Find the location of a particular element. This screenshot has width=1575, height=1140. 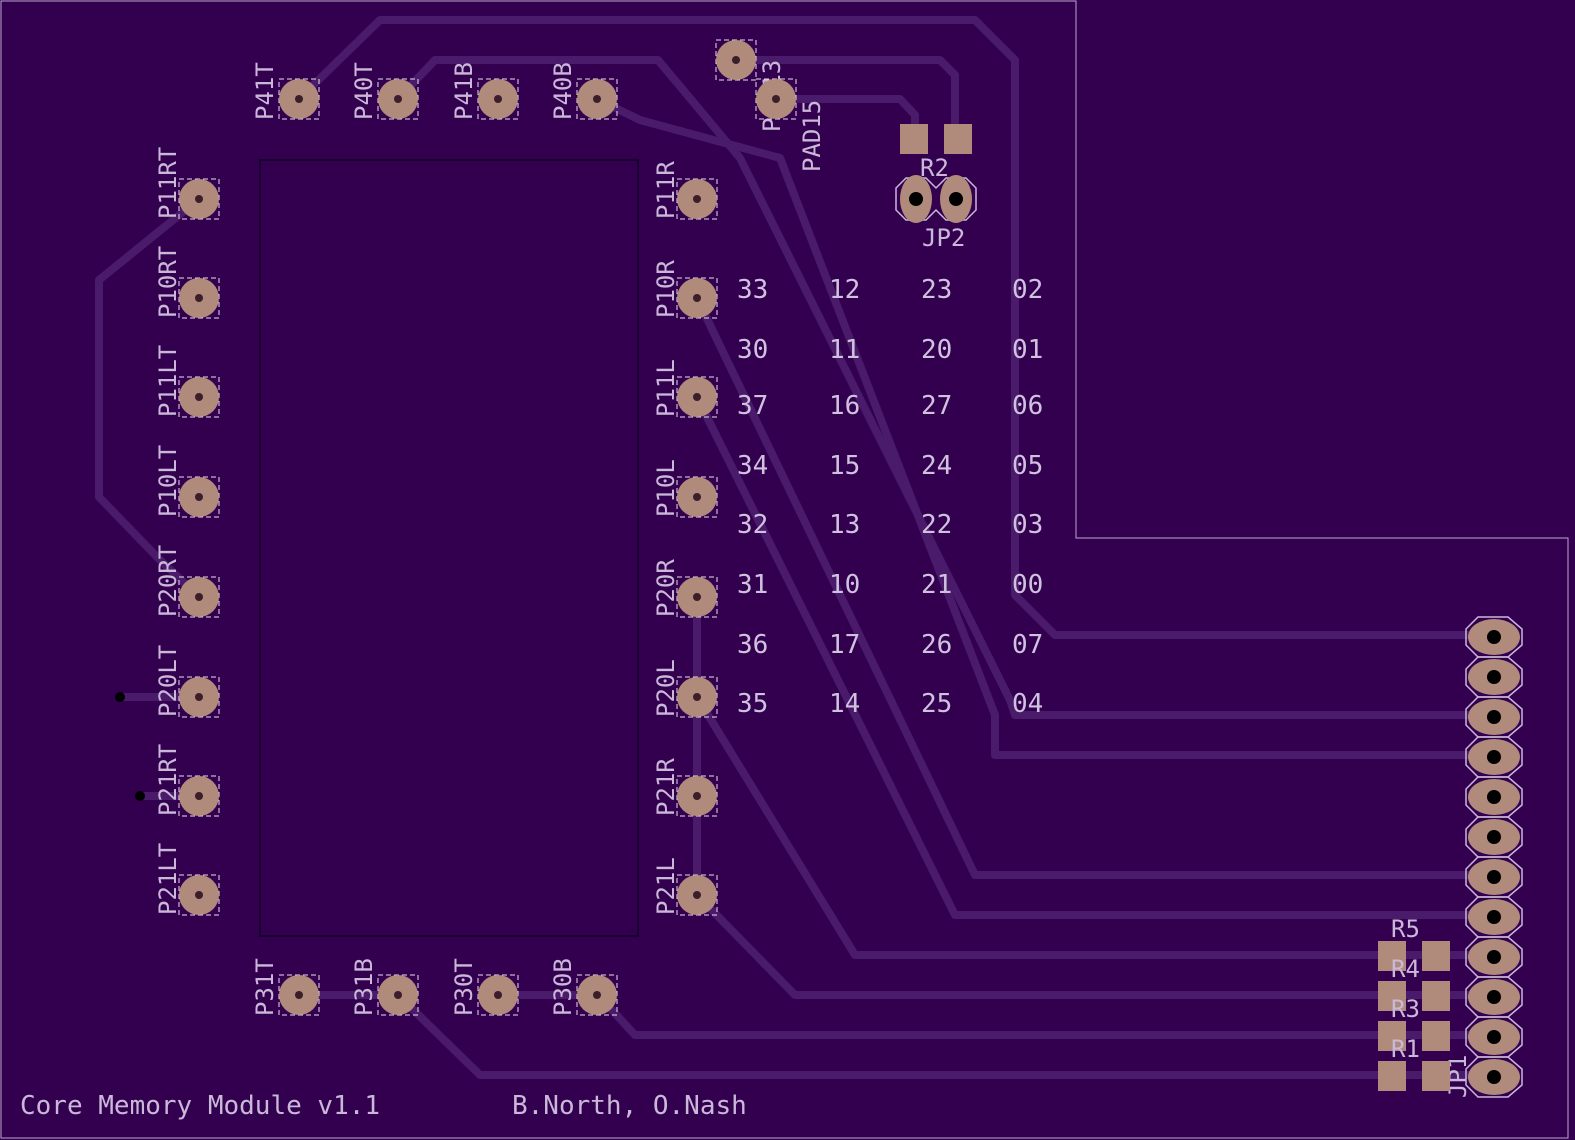

address-number: 02 is located at coordinates (1027, 290).